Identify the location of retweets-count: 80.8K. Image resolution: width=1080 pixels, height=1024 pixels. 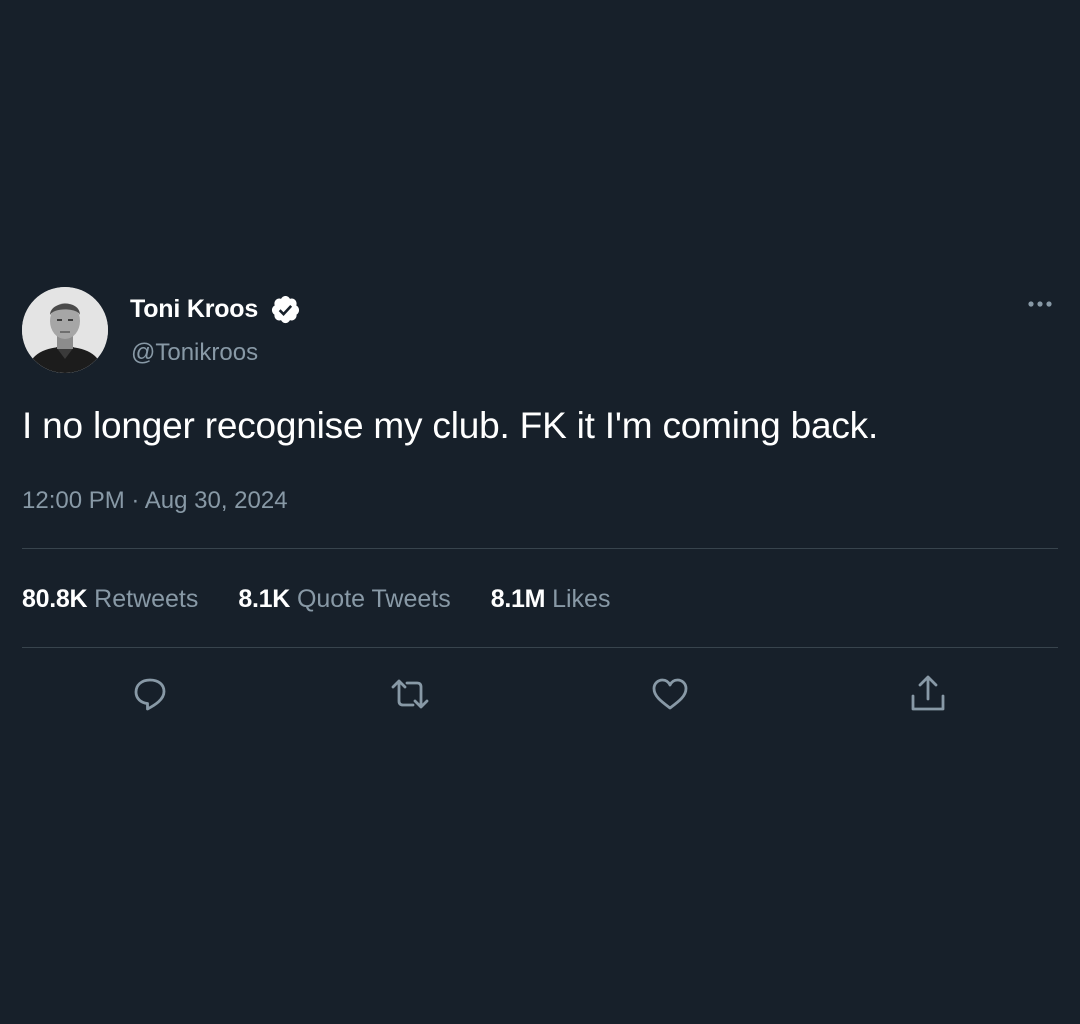
(55, 599).